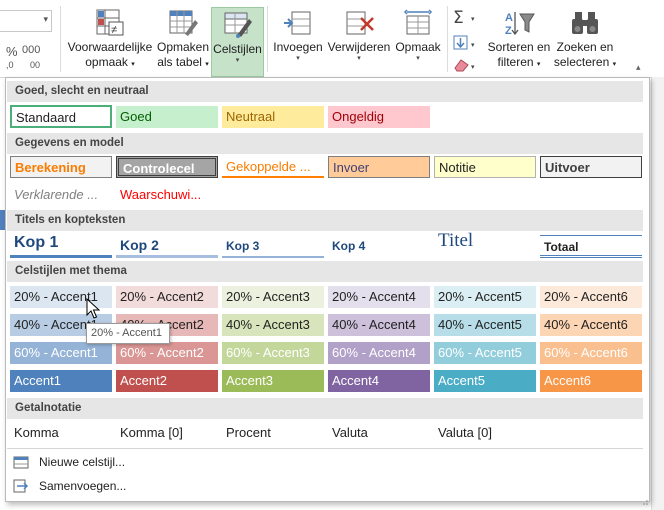 The width and height of the screenshot is (664, 510). Describe the element at coordinates (379, 167) in the screenshot. I see `style-invoer: Invoer` at that location.